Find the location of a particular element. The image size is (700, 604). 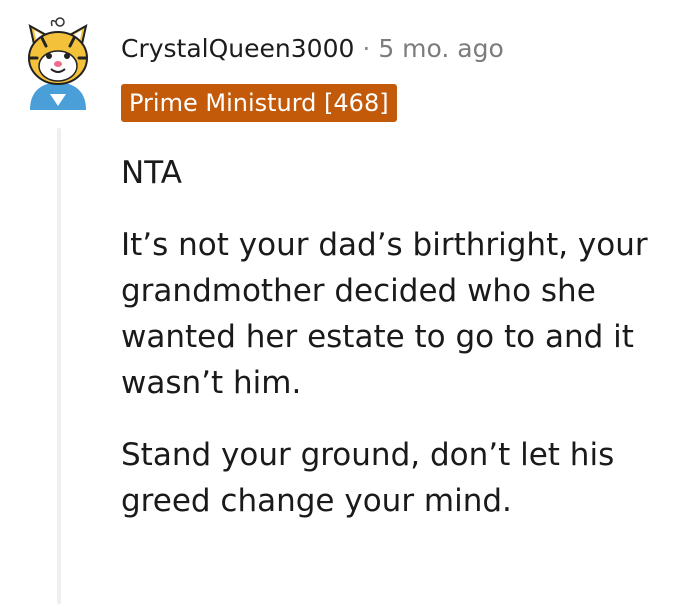

thread-line is located at coordinates (59, 366).